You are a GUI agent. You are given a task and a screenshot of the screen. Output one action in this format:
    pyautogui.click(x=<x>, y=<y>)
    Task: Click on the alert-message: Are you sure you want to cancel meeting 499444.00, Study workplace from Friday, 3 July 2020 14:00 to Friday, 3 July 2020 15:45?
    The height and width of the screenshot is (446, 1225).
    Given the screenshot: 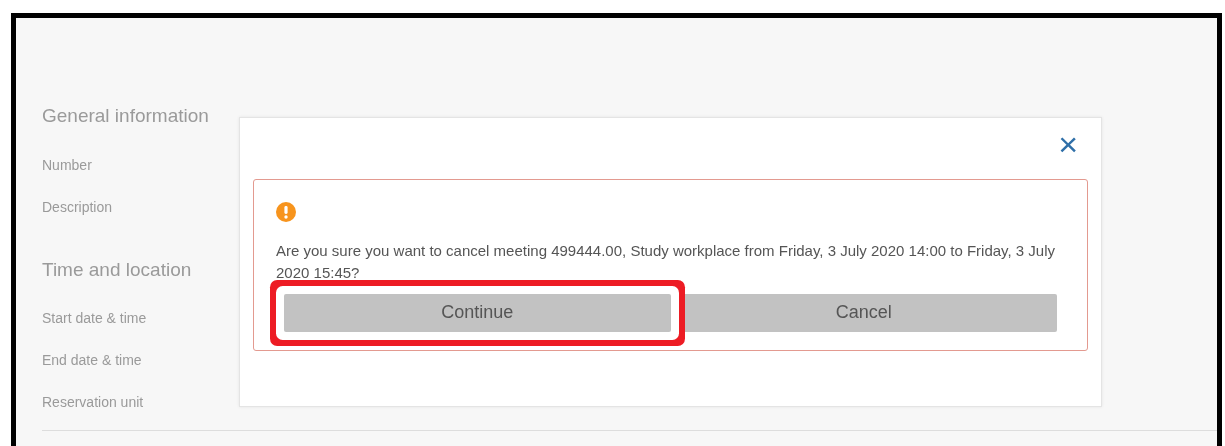 What is the action you would take?
    pyautogui.click(x=666, y=262)
    